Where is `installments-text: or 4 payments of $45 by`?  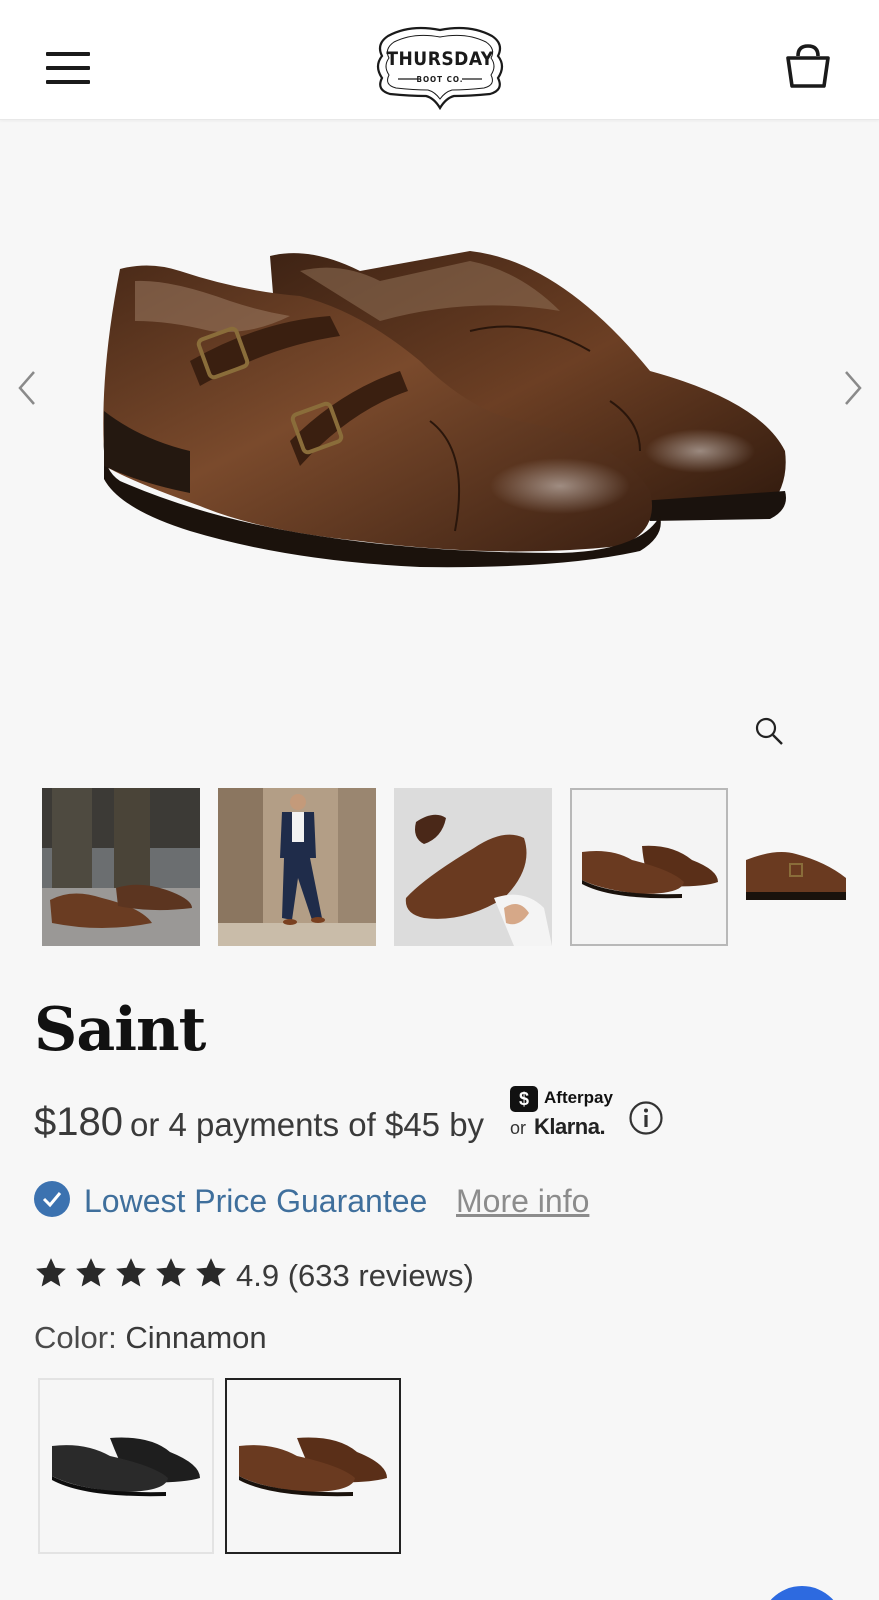
installments-text: or 4 payments of $45 by is located at coordinates (307, 1124).